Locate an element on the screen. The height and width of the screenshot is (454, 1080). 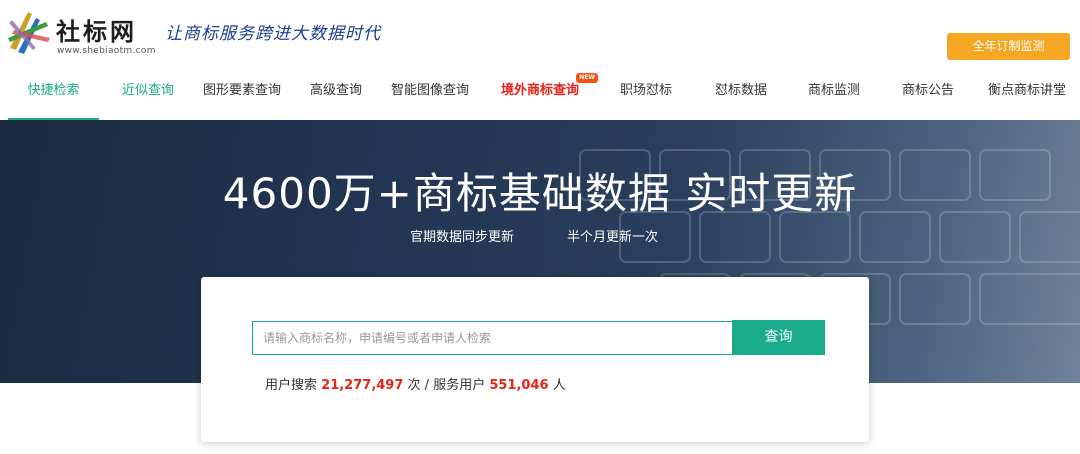
stats-suffix: 人 is located at coordinates (559, 385).